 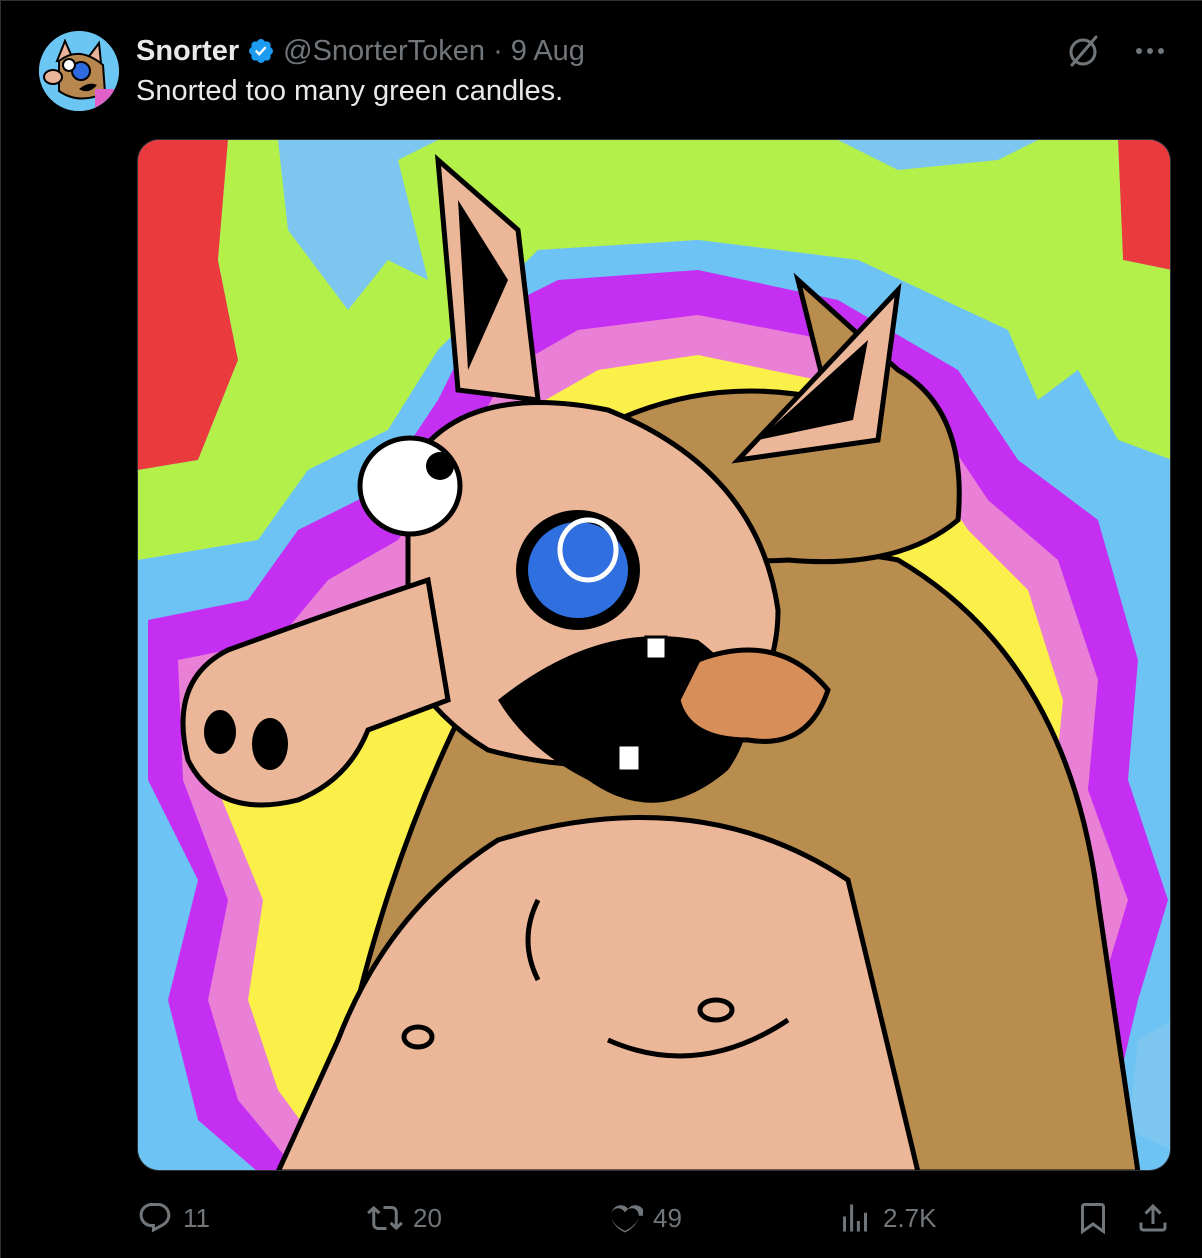 What do you see at coordinates (627, 1219) in the screenshot?
I see `heart-icon` at bounding box center [627, 1219].